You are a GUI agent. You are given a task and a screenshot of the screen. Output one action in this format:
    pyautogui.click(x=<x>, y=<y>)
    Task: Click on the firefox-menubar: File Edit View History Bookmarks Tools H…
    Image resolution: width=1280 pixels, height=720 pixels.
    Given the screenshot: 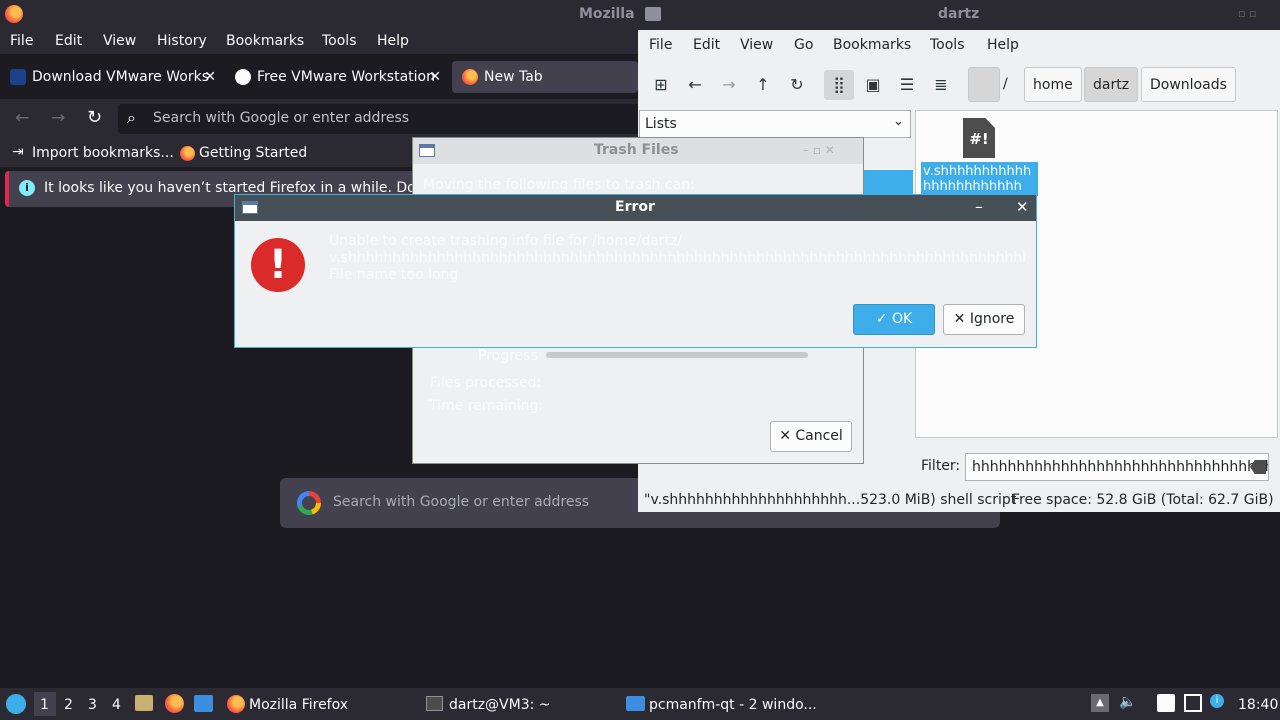 What is the action you would take?
    pyautogui.click(x=319, y=41)
    